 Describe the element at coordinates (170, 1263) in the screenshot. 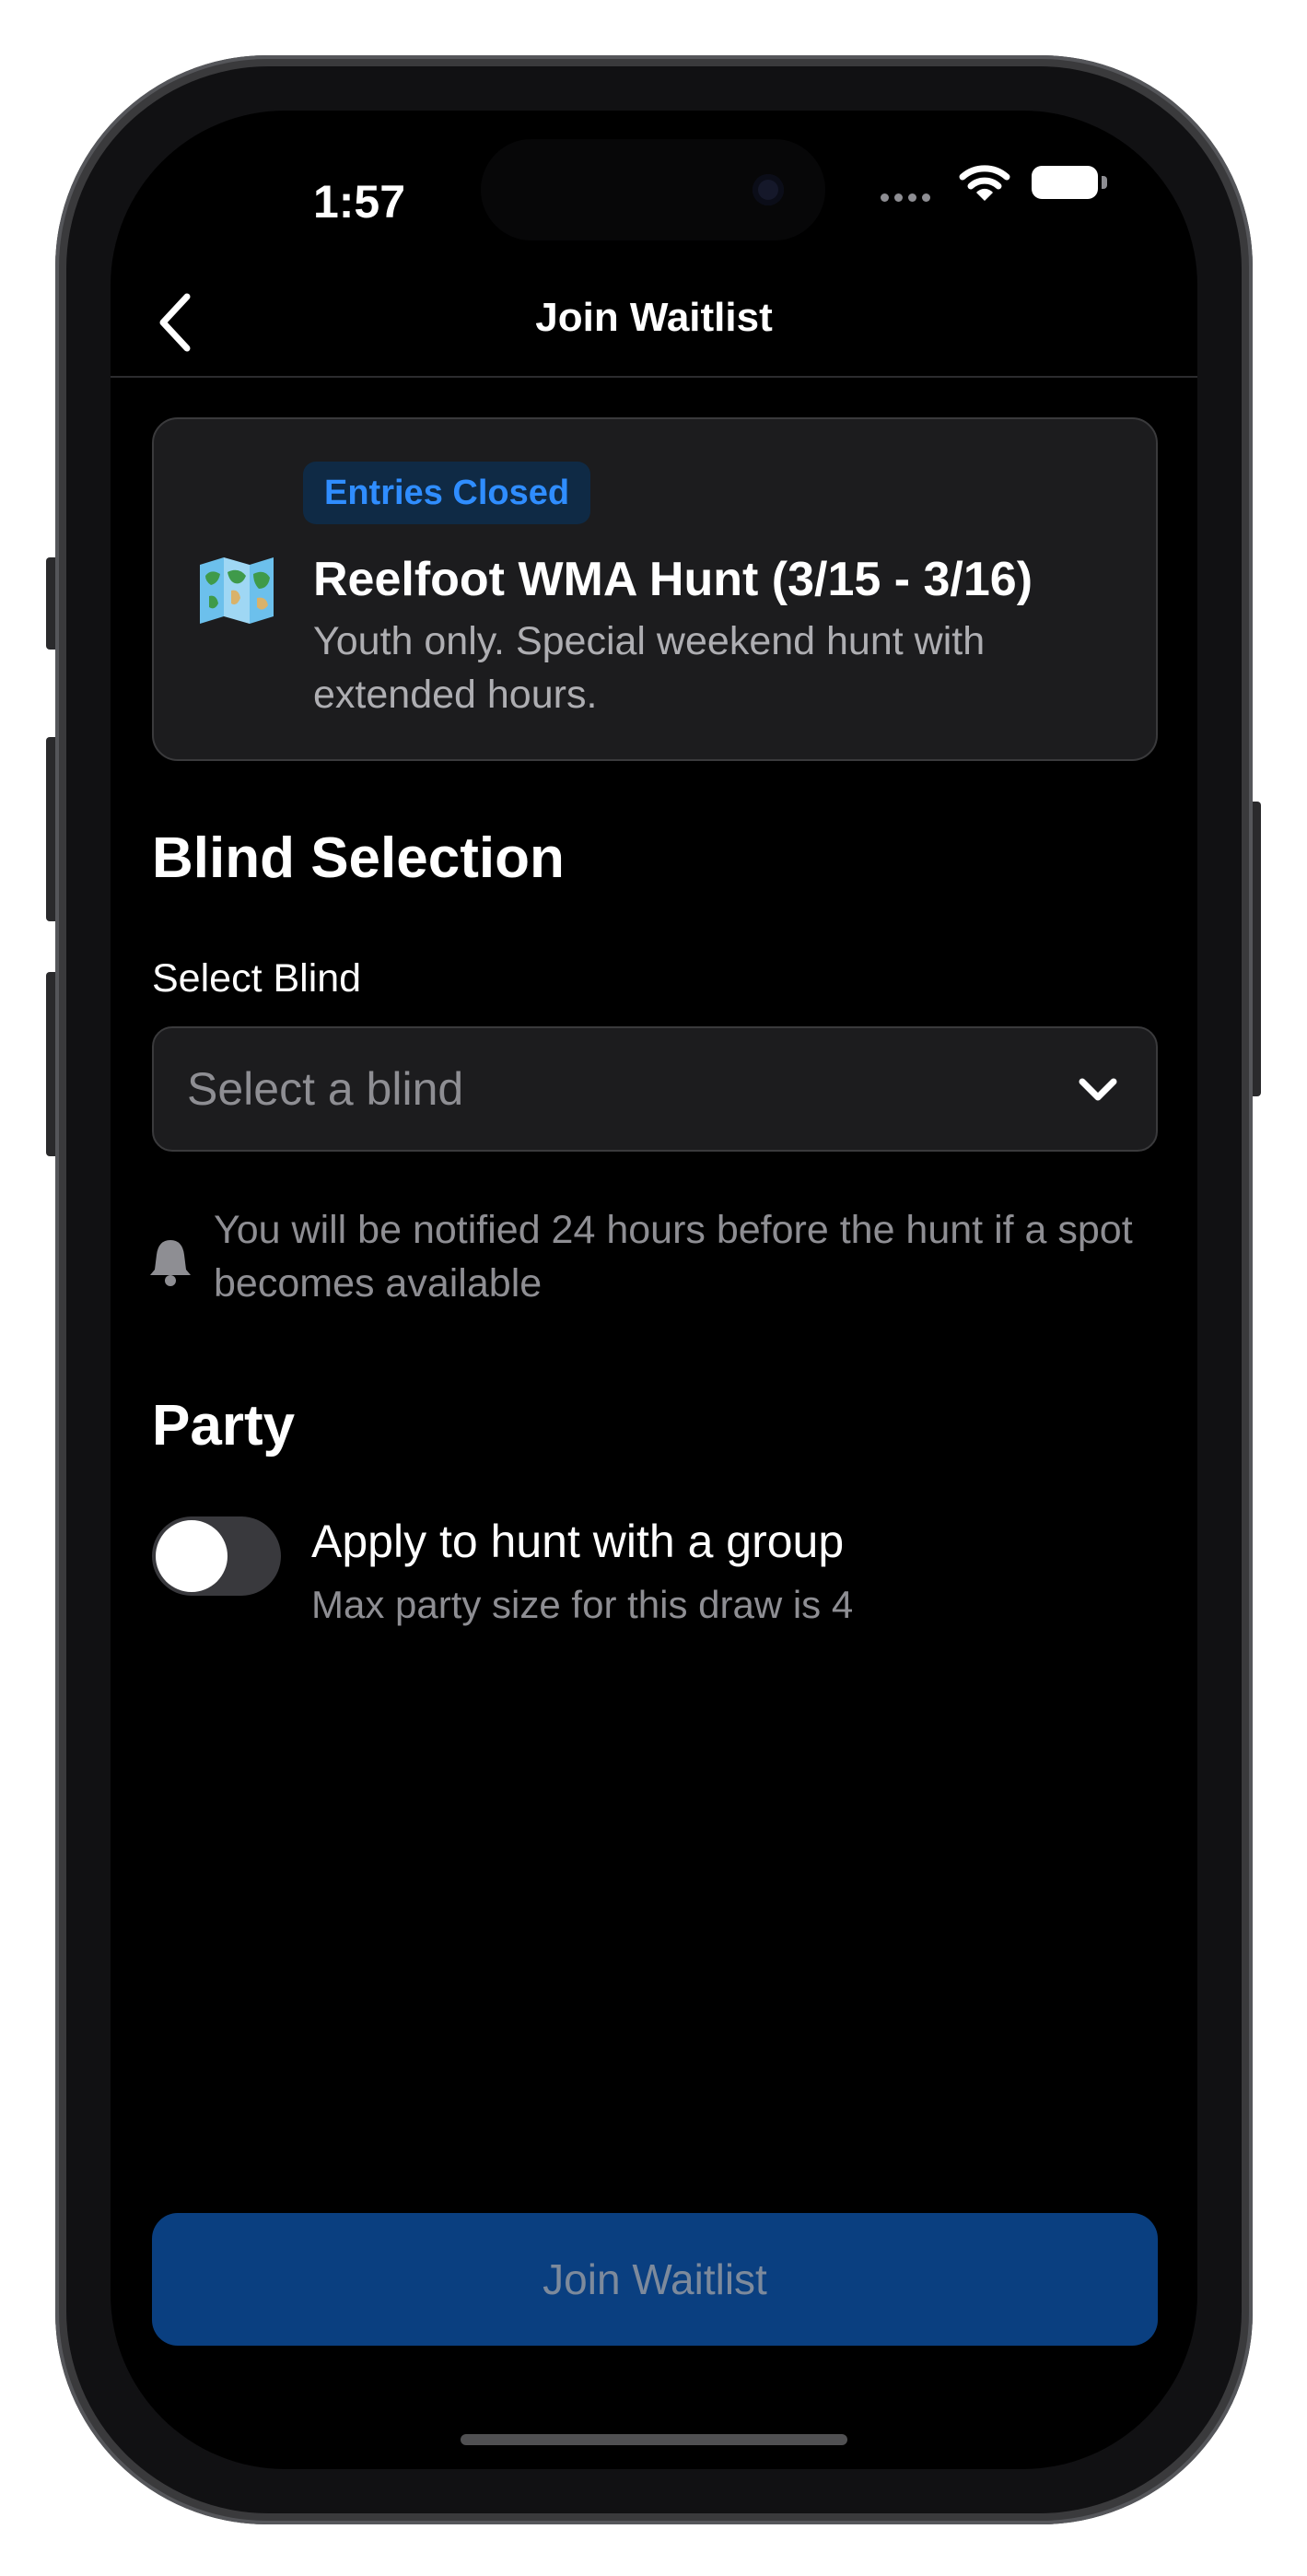

I see `bell-icon` at that location.